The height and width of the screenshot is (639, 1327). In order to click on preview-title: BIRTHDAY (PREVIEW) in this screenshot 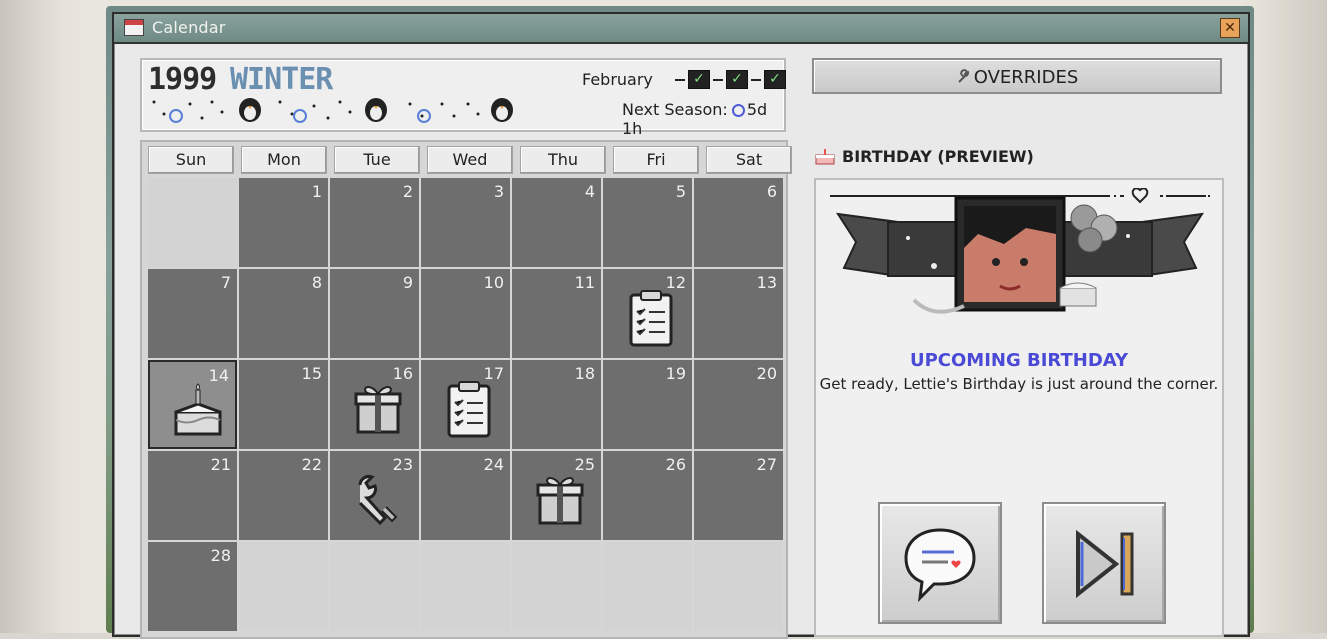, I will do `click(924, 156)`.